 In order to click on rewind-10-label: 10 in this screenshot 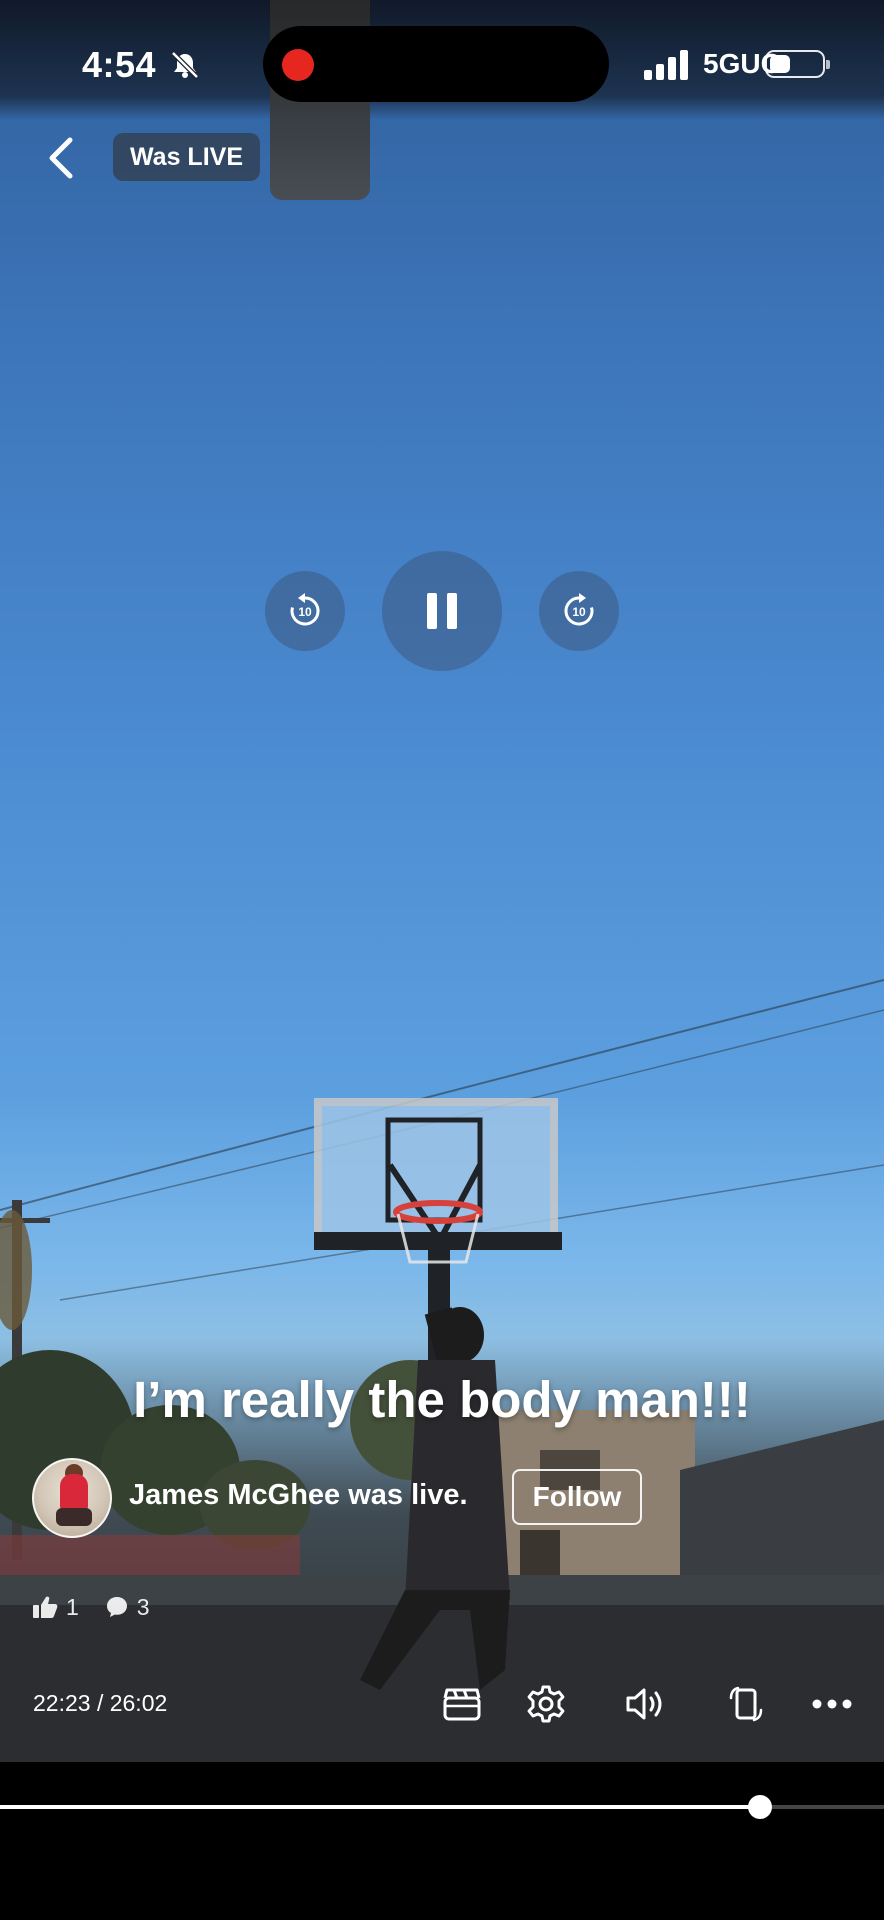, I will do `click(305, 612)`.